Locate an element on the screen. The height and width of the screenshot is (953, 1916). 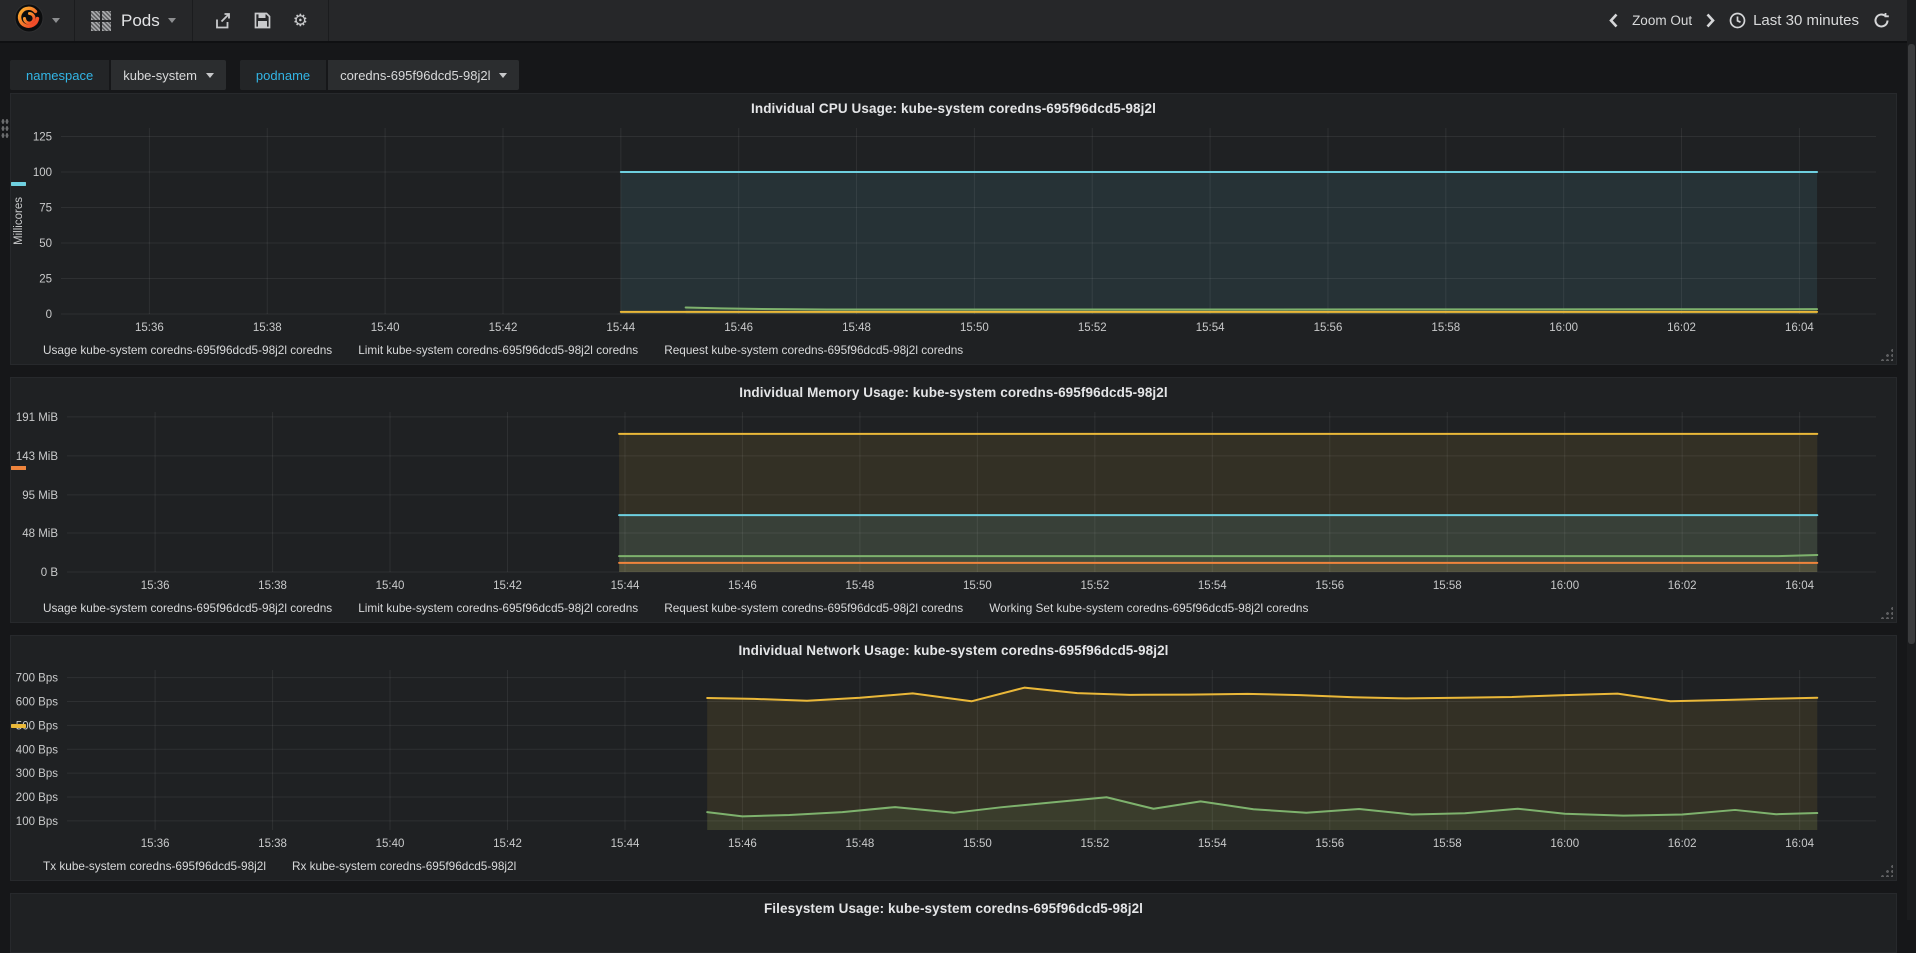
zoom-out-button: Zoom Out is located at coordinates (1662, 20).